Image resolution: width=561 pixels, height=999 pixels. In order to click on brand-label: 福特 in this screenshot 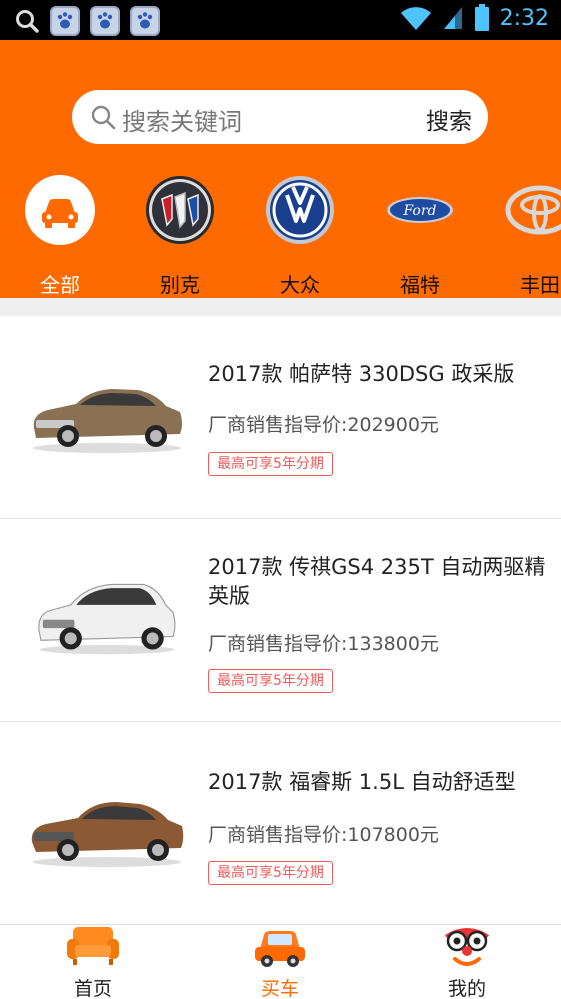, I will do `click(420, 285)`.